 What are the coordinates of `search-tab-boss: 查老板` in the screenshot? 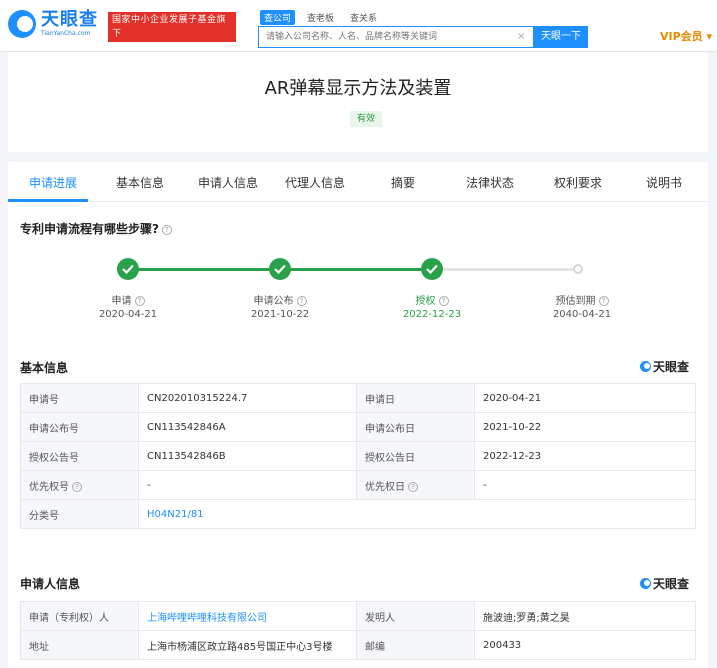 It's located at (320, 17).